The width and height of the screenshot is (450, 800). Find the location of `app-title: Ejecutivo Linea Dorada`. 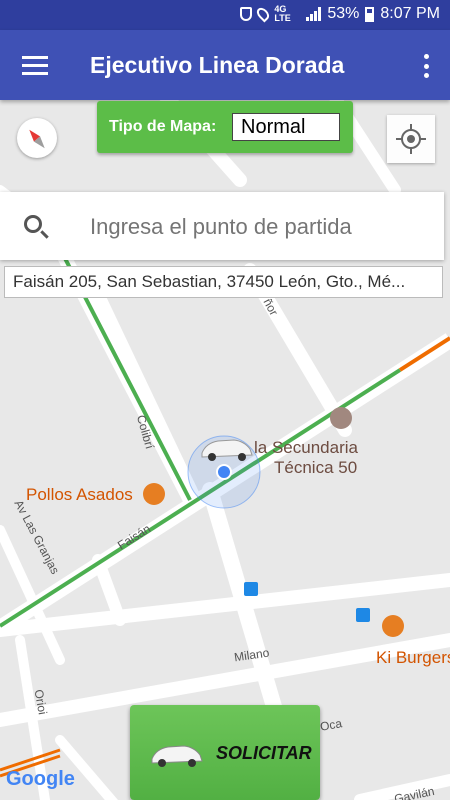

app-title: Ejecutivo Linea Dorada is located at coordinates (217, 65).